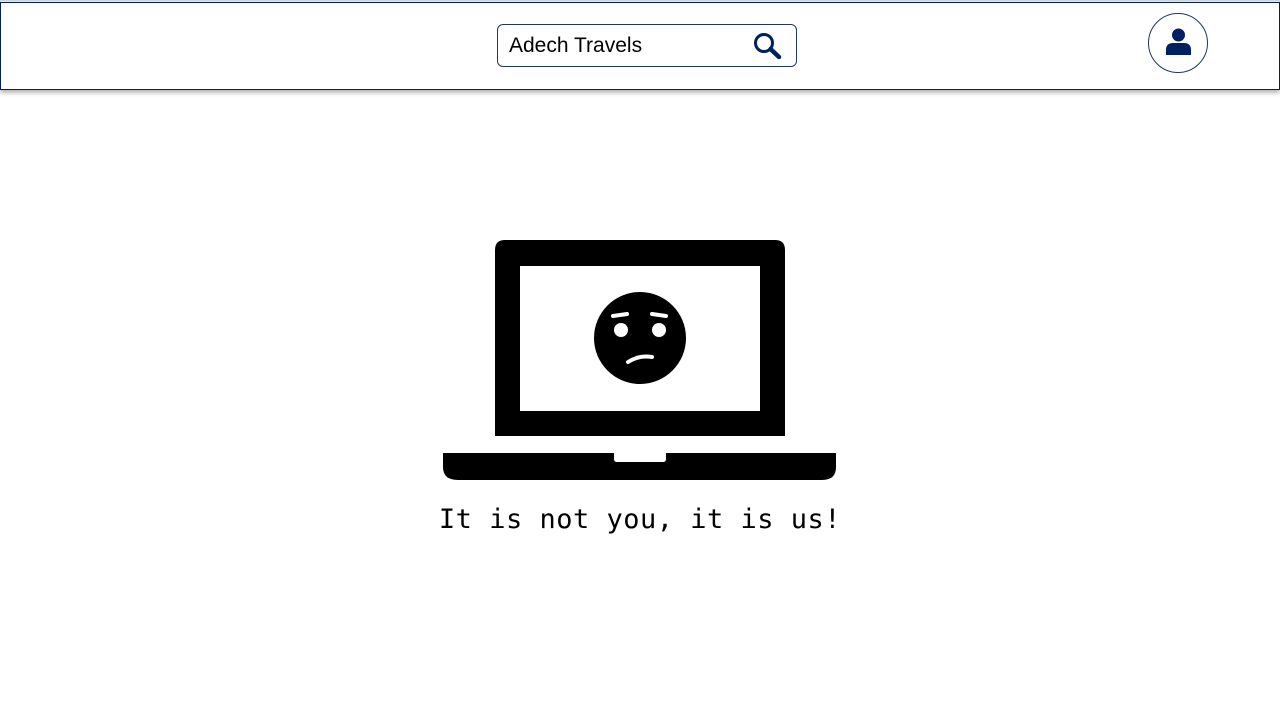 The image size is (1280, 720). I want to click on laptop-trackpad-notch, so click(640, 457).